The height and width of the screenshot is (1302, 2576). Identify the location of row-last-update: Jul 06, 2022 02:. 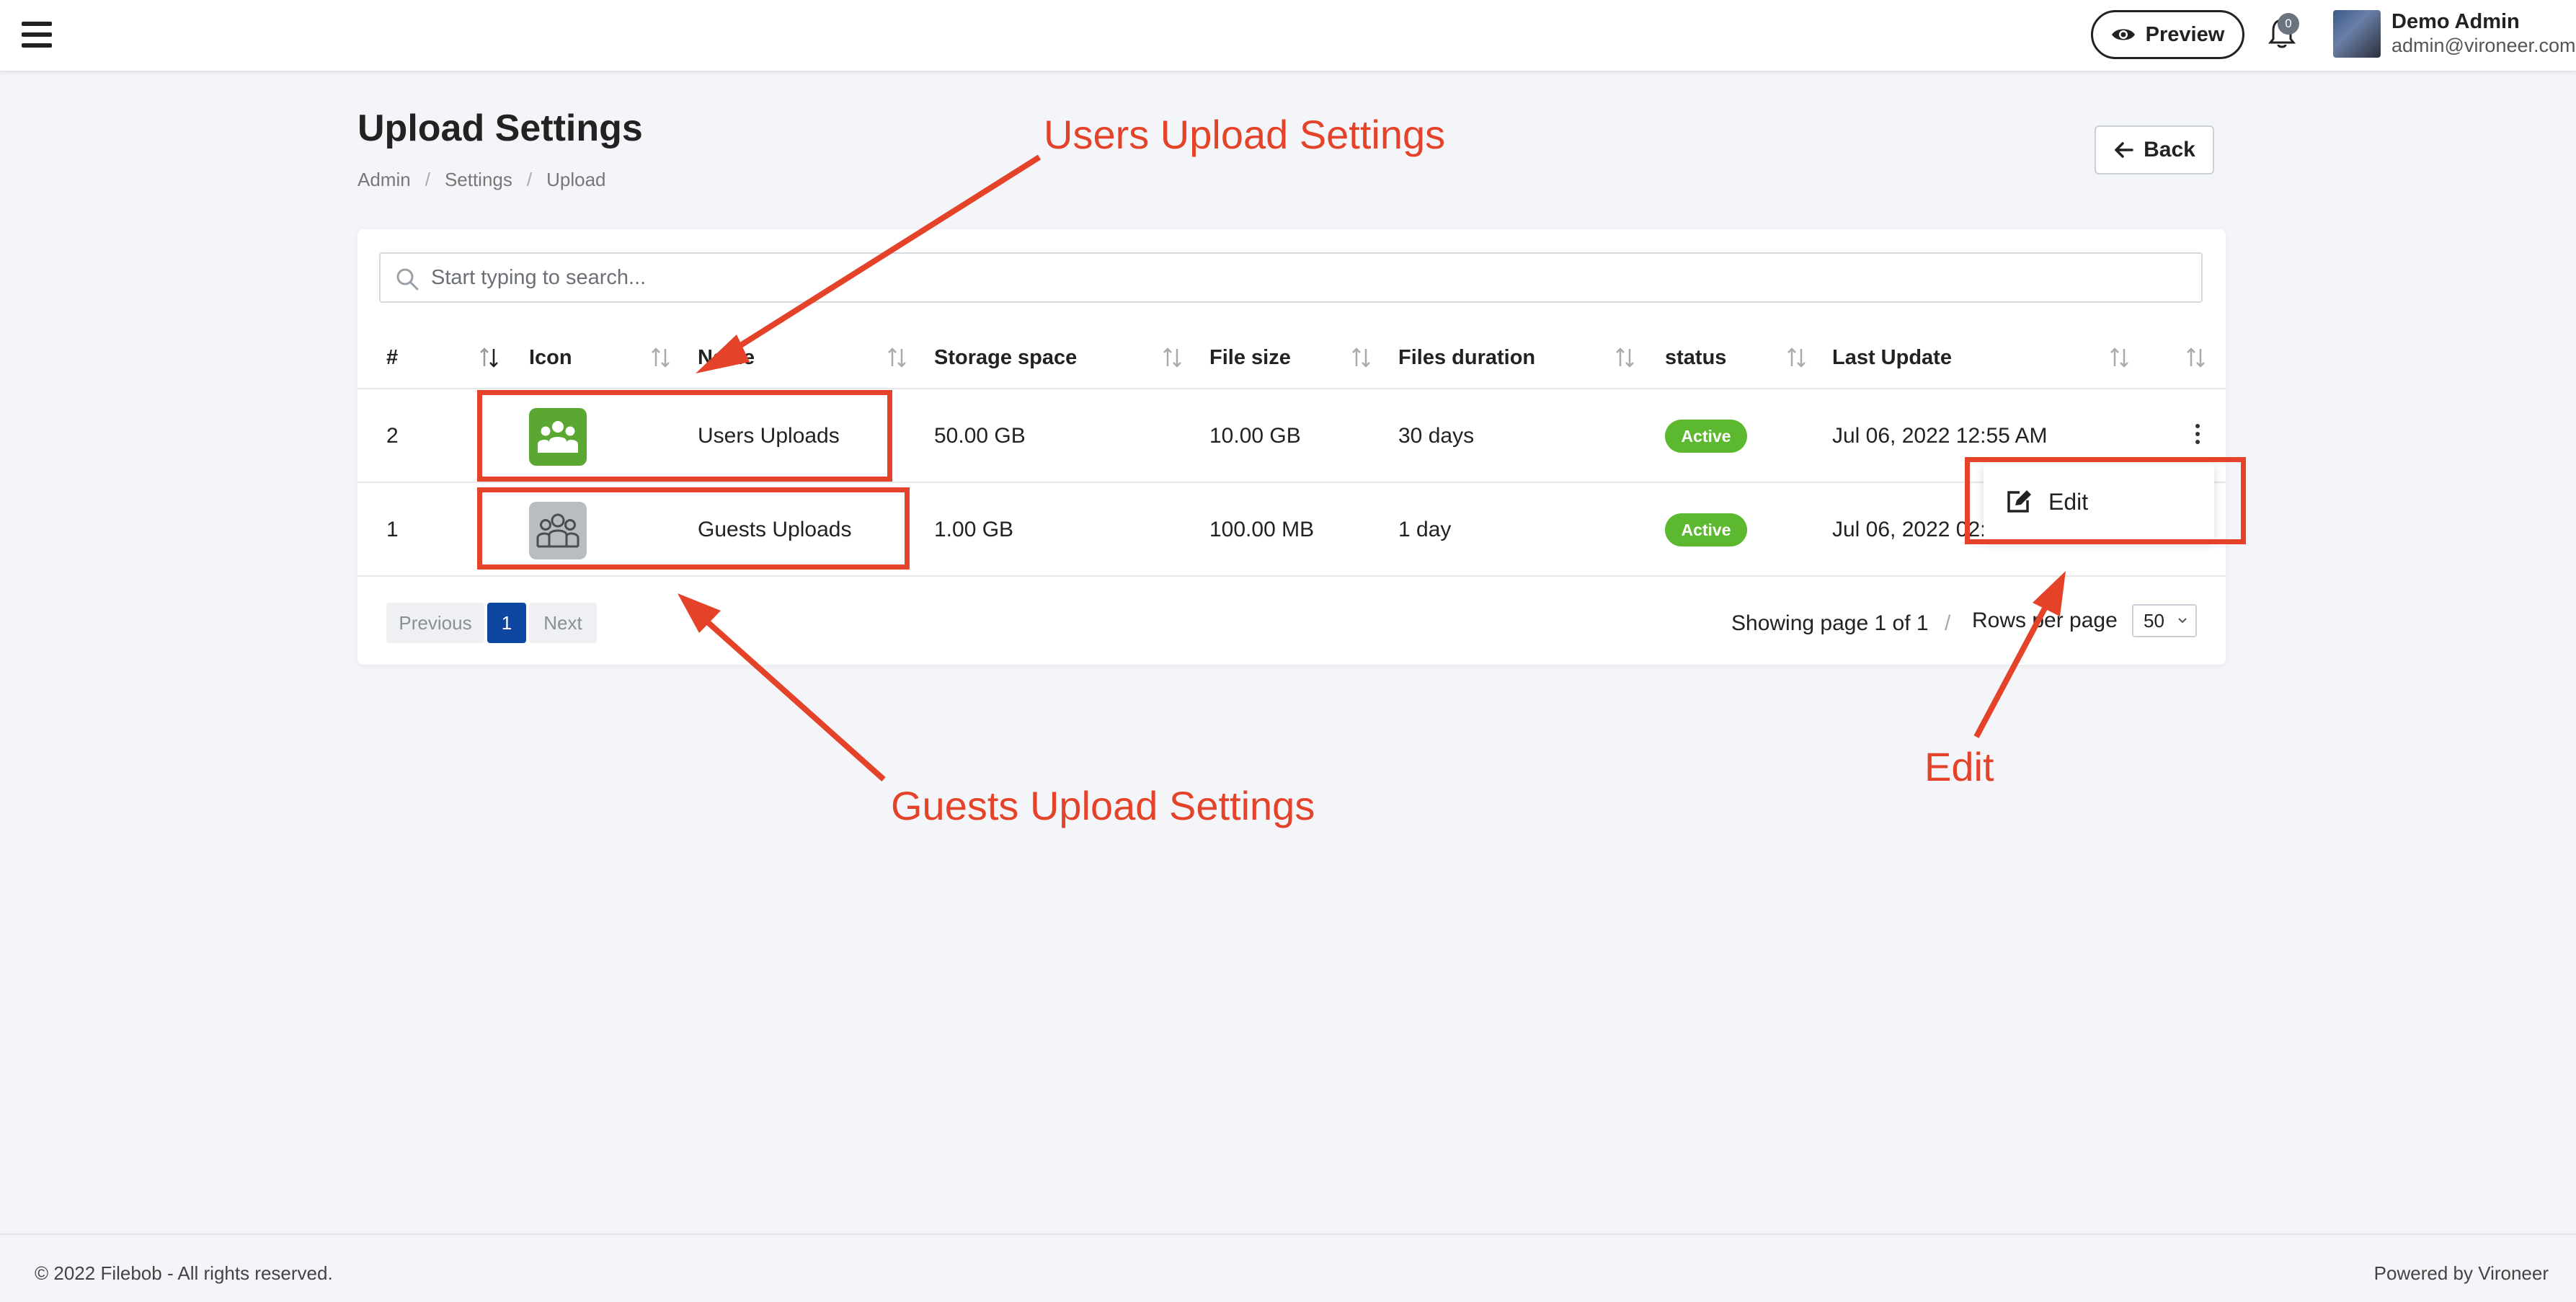
(1909, 529).